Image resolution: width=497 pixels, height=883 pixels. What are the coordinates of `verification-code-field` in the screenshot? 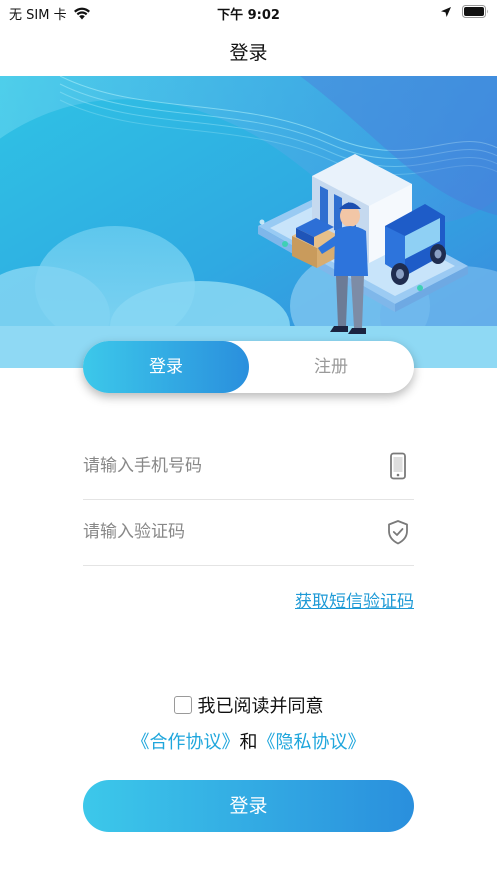 It's located at (248, 532).